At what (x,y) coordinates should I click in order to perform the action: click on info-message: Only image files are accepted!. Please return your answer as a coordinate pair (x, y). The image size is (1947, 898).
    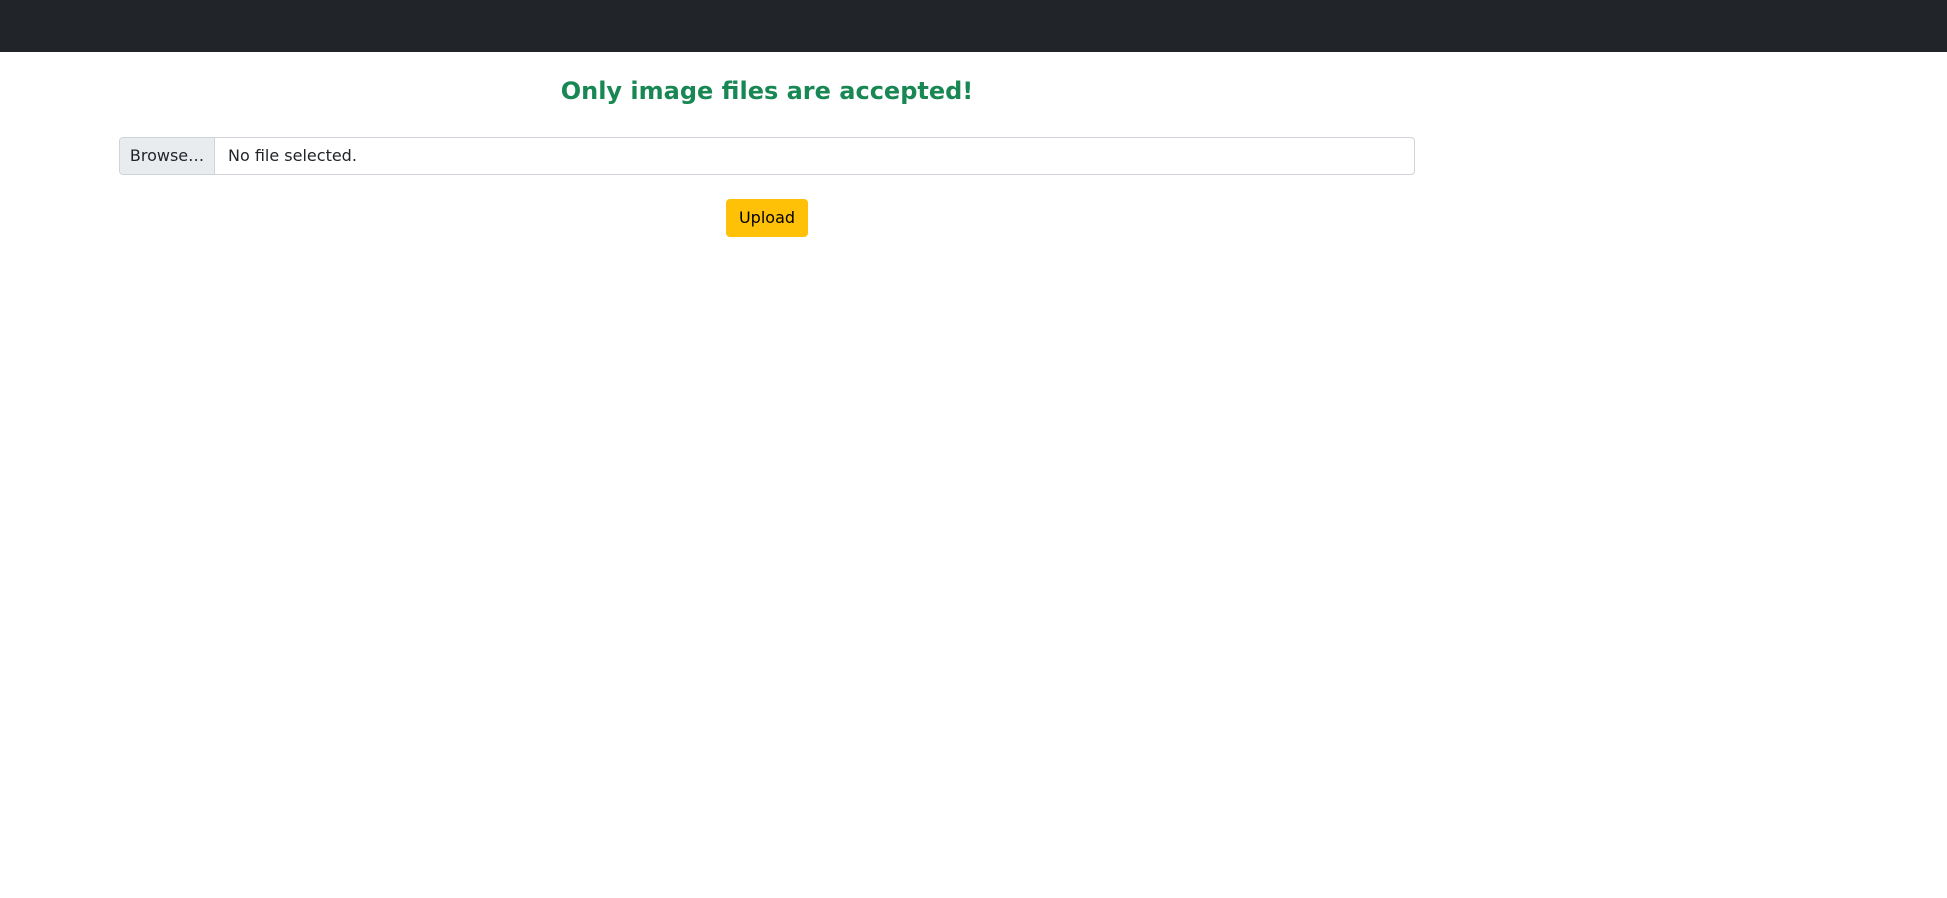
    Looking at the image, I should click on (767, 91).